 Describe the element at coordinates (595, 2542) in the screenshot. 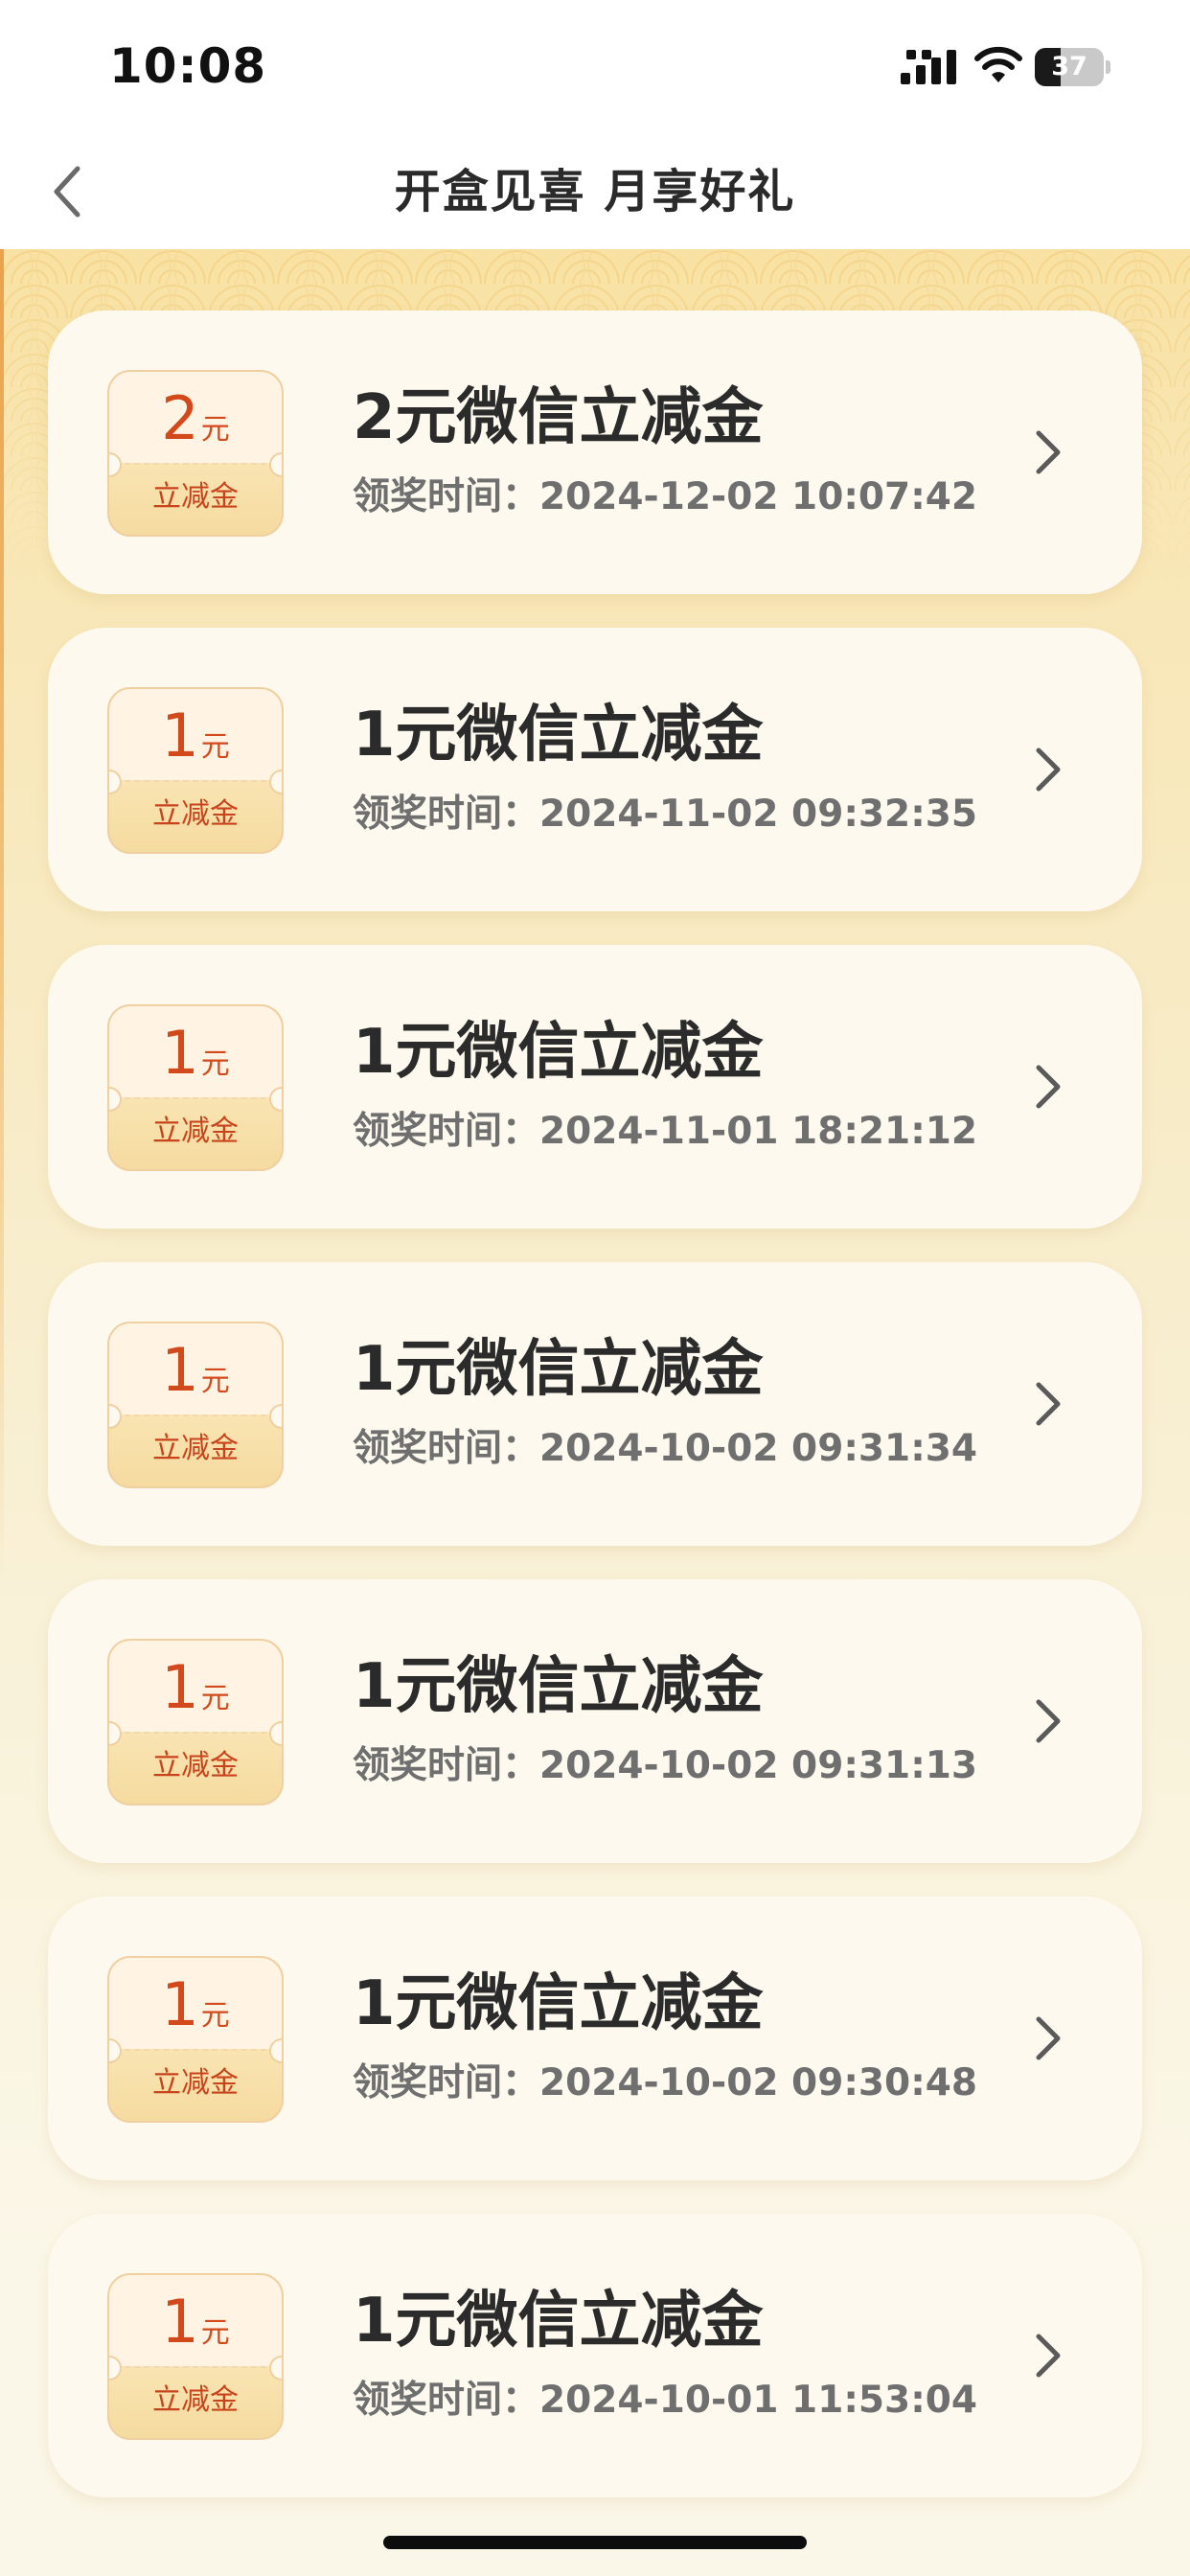

I see `home-indicator` at that location.